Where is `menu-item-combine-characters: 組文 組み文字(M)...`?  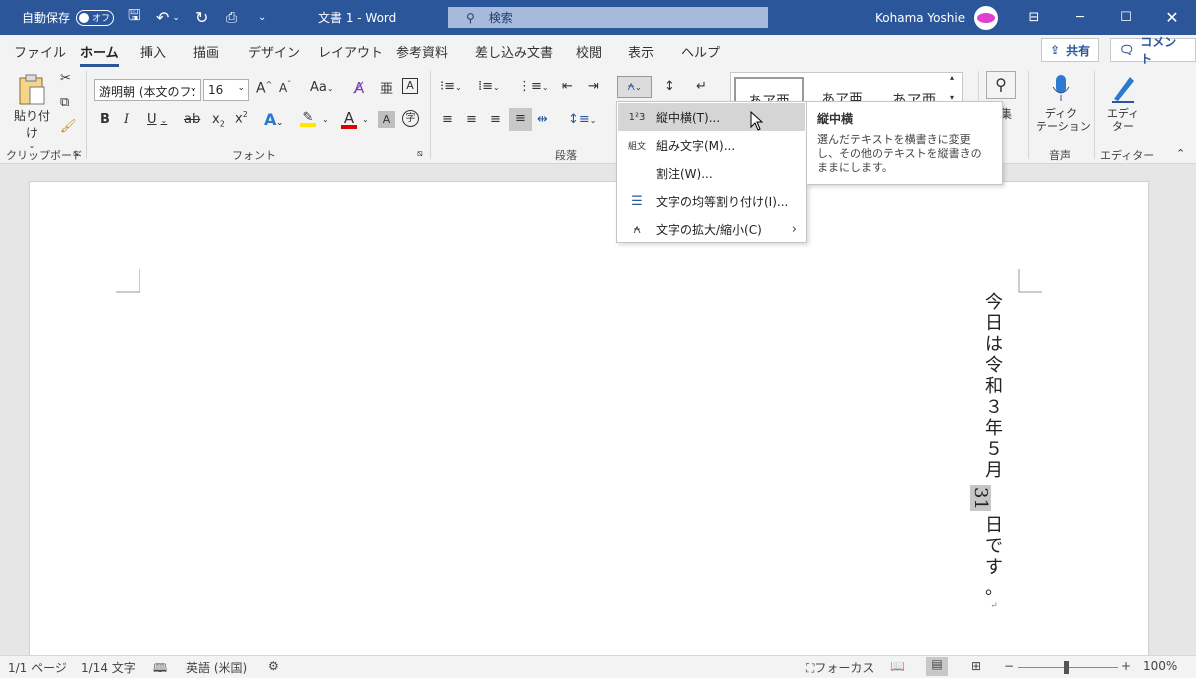
menu-item-combine-characters: 組文 組み文字(M)... is located at coordinates (711, 145).